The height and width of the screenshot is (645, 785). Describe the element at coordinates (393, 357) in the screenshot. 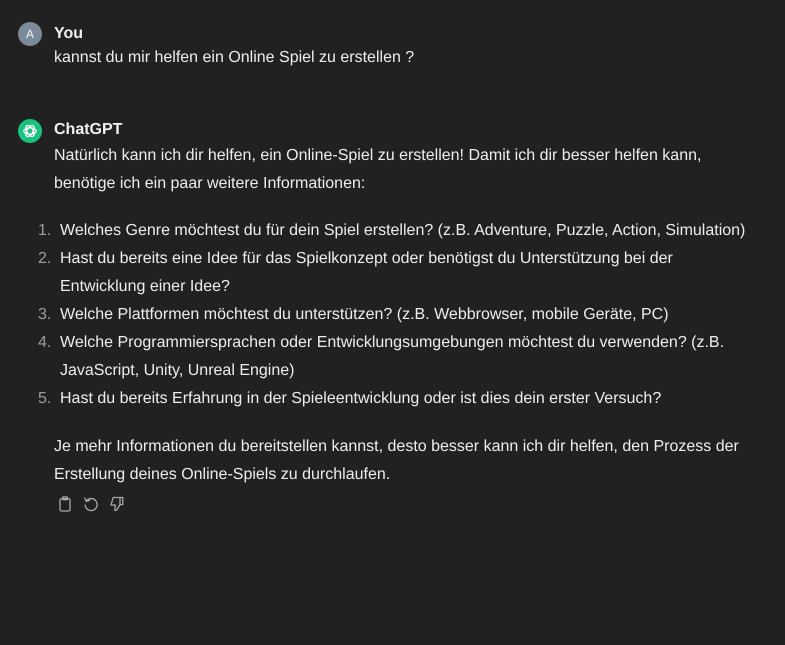

I see `list-item-text: Welche Programmiersprachen oder Entwicklungsumgebungen möchtest du verwenden? (z.B. JavaScript, Unity, Unreal Engine)` at that location.